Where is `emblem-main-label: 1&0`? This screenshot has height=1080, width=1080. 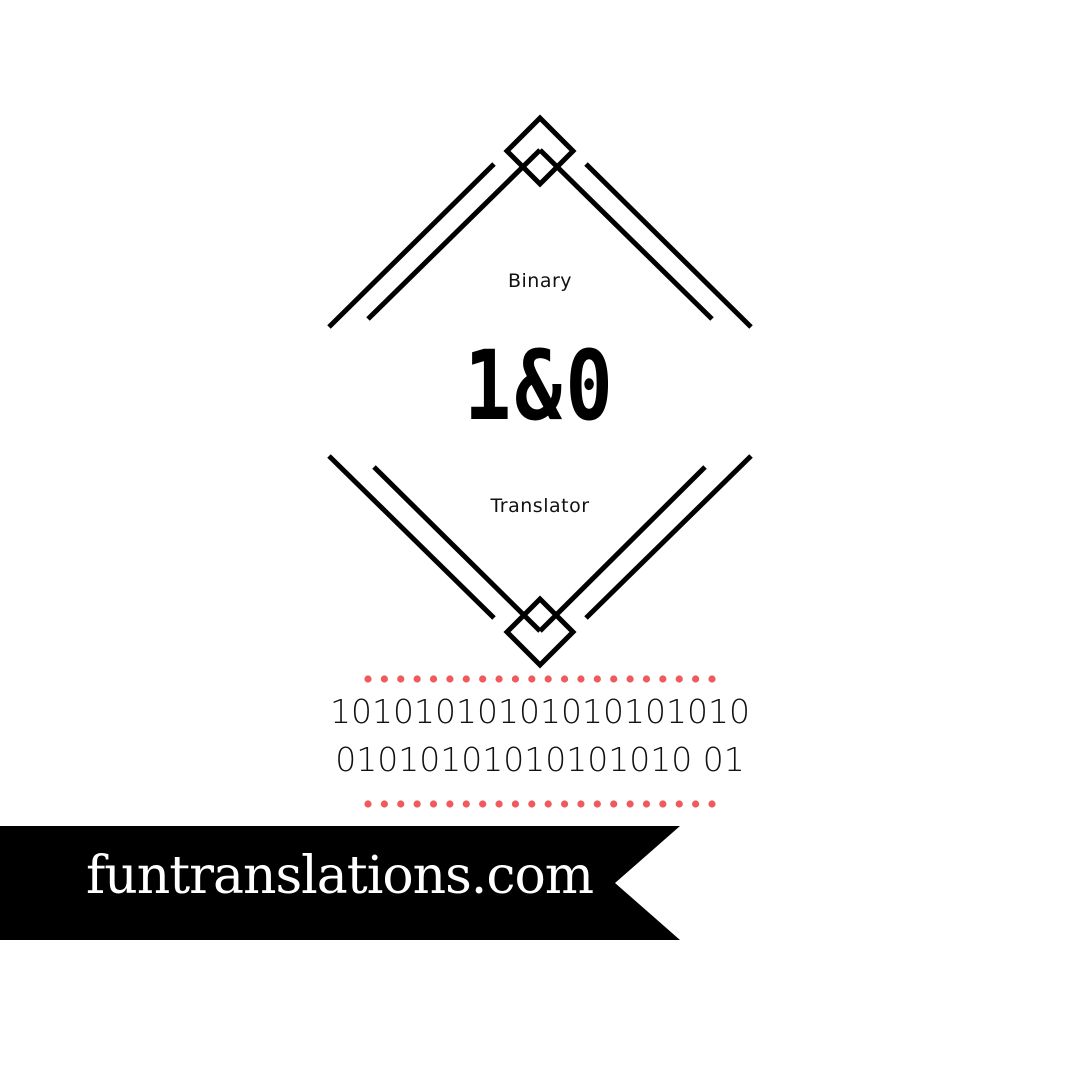
emblem-main-label: 1&0 is located at coordinates (540, 386).